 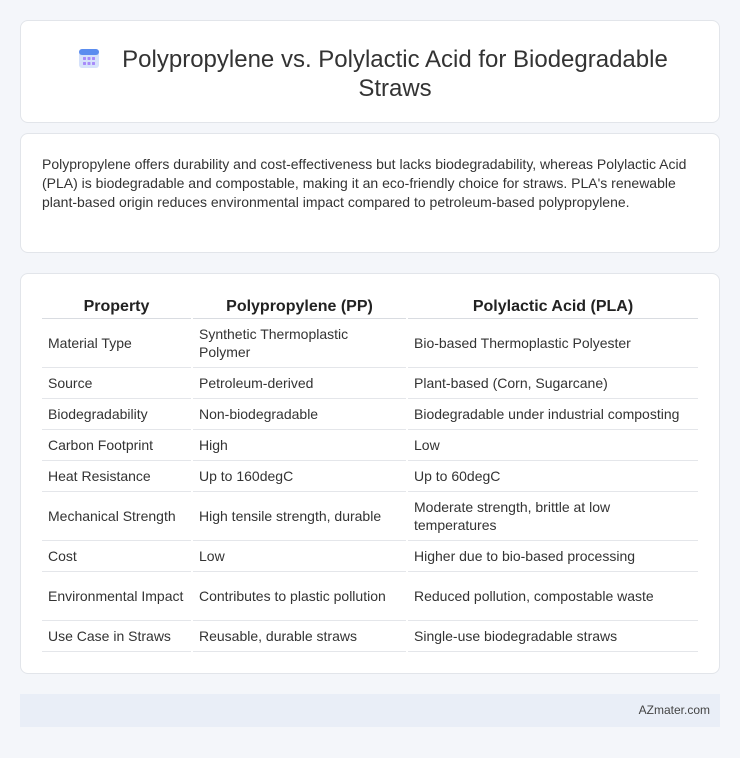 What do you see at coordinates (299, 445) in the screenshot?
I see `table-cell: High` at bounding box center [299, 445].